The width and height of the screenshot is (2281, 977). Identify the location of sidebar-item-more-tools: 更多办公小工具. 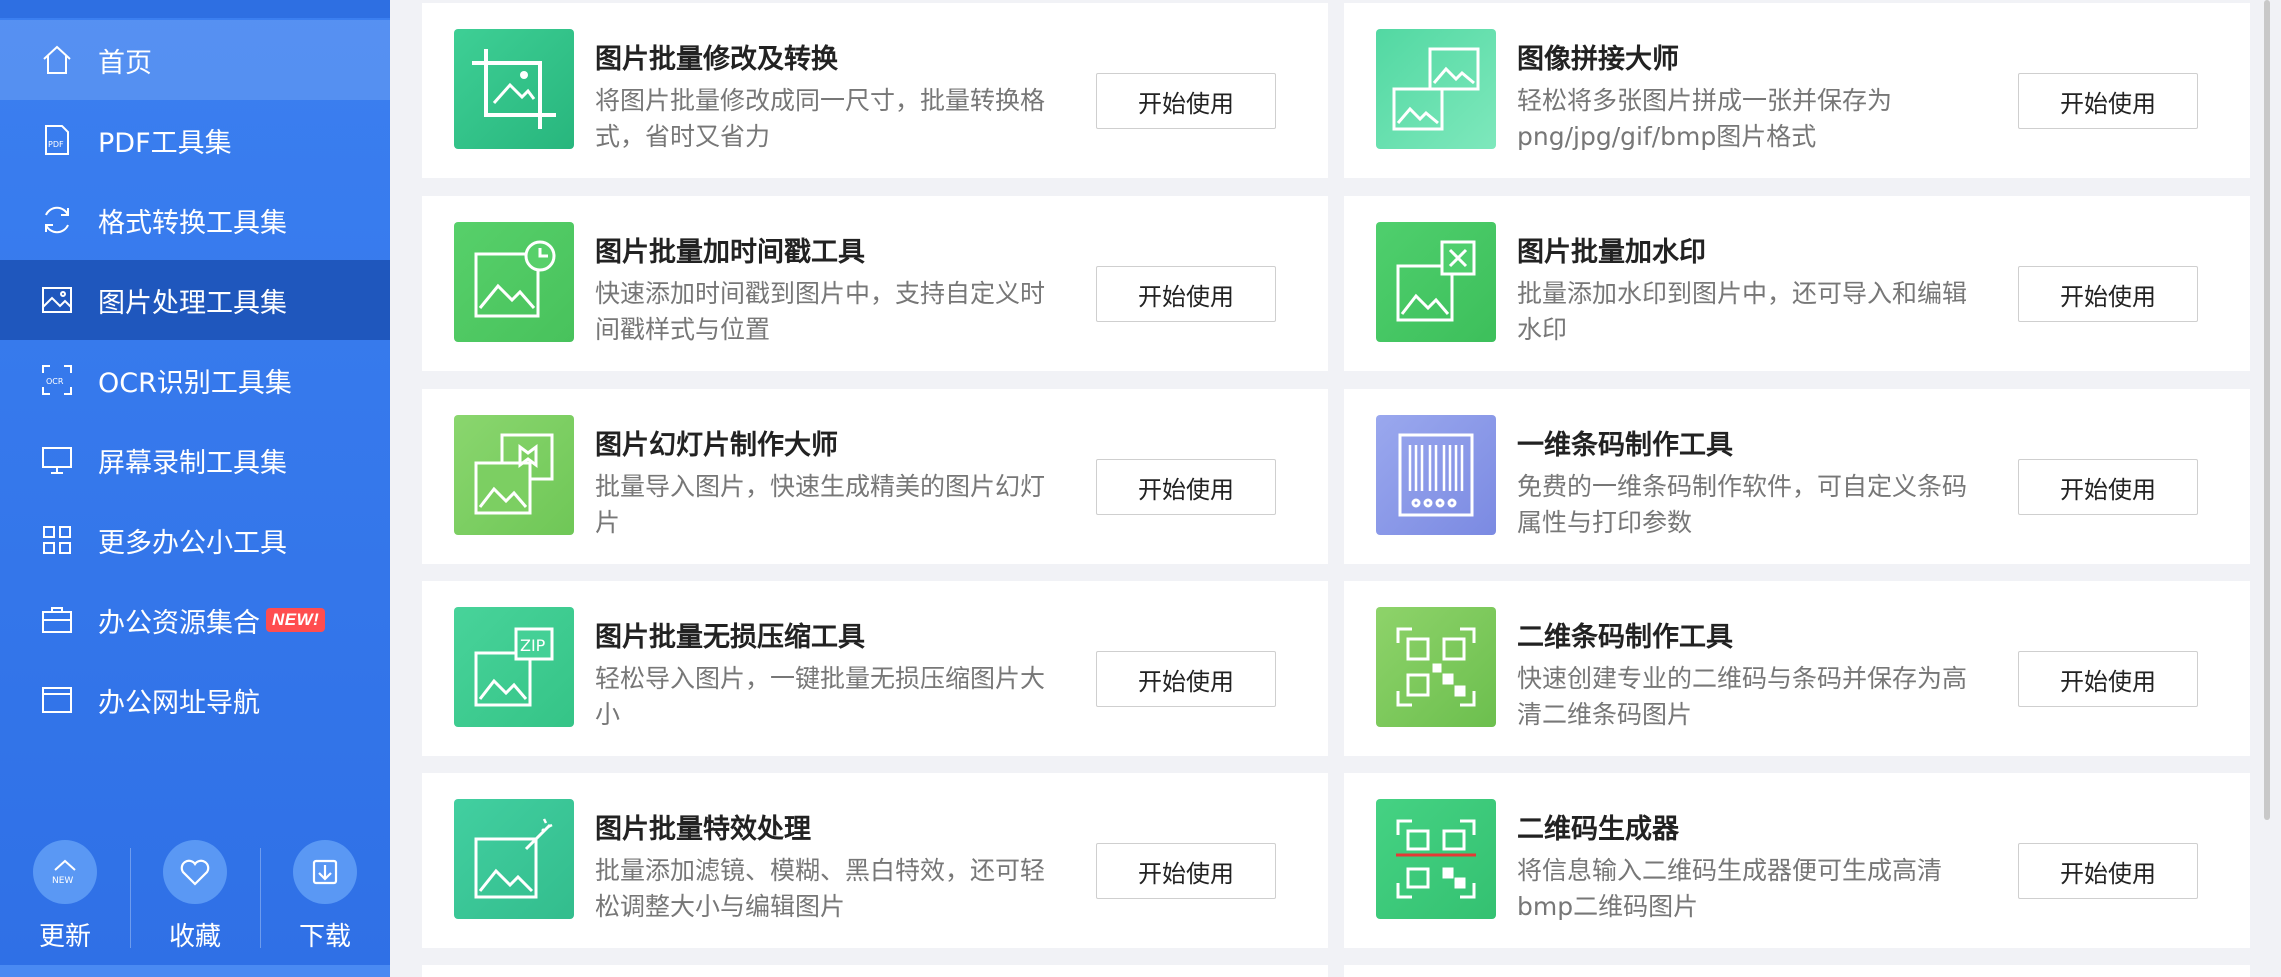
(195, 540).